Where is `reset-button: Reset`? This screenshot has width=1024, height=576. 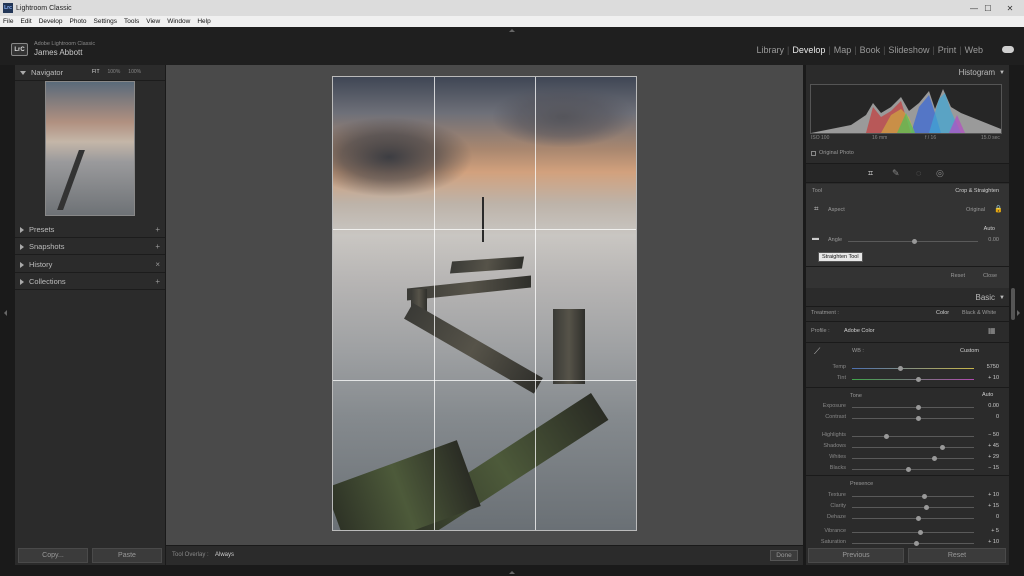
reset-button: Reset is located at coordinates (957, 555).